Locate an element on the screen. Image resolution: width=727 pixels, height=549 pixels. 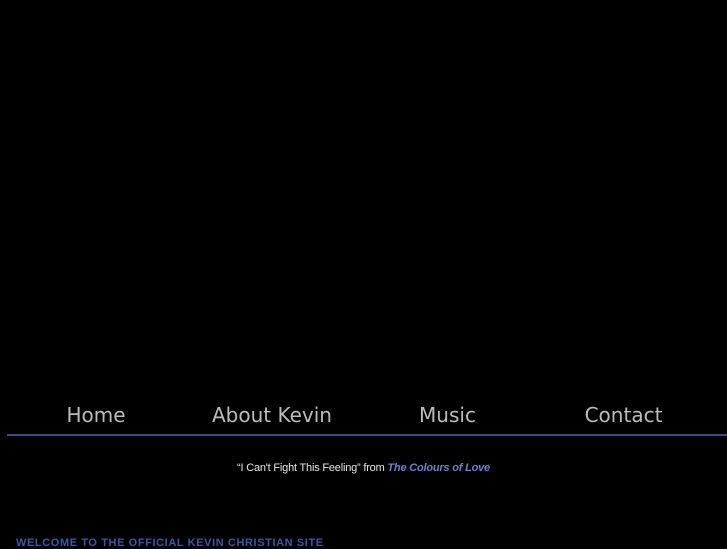
nav-home: Home is located at coordinates (96, 415).